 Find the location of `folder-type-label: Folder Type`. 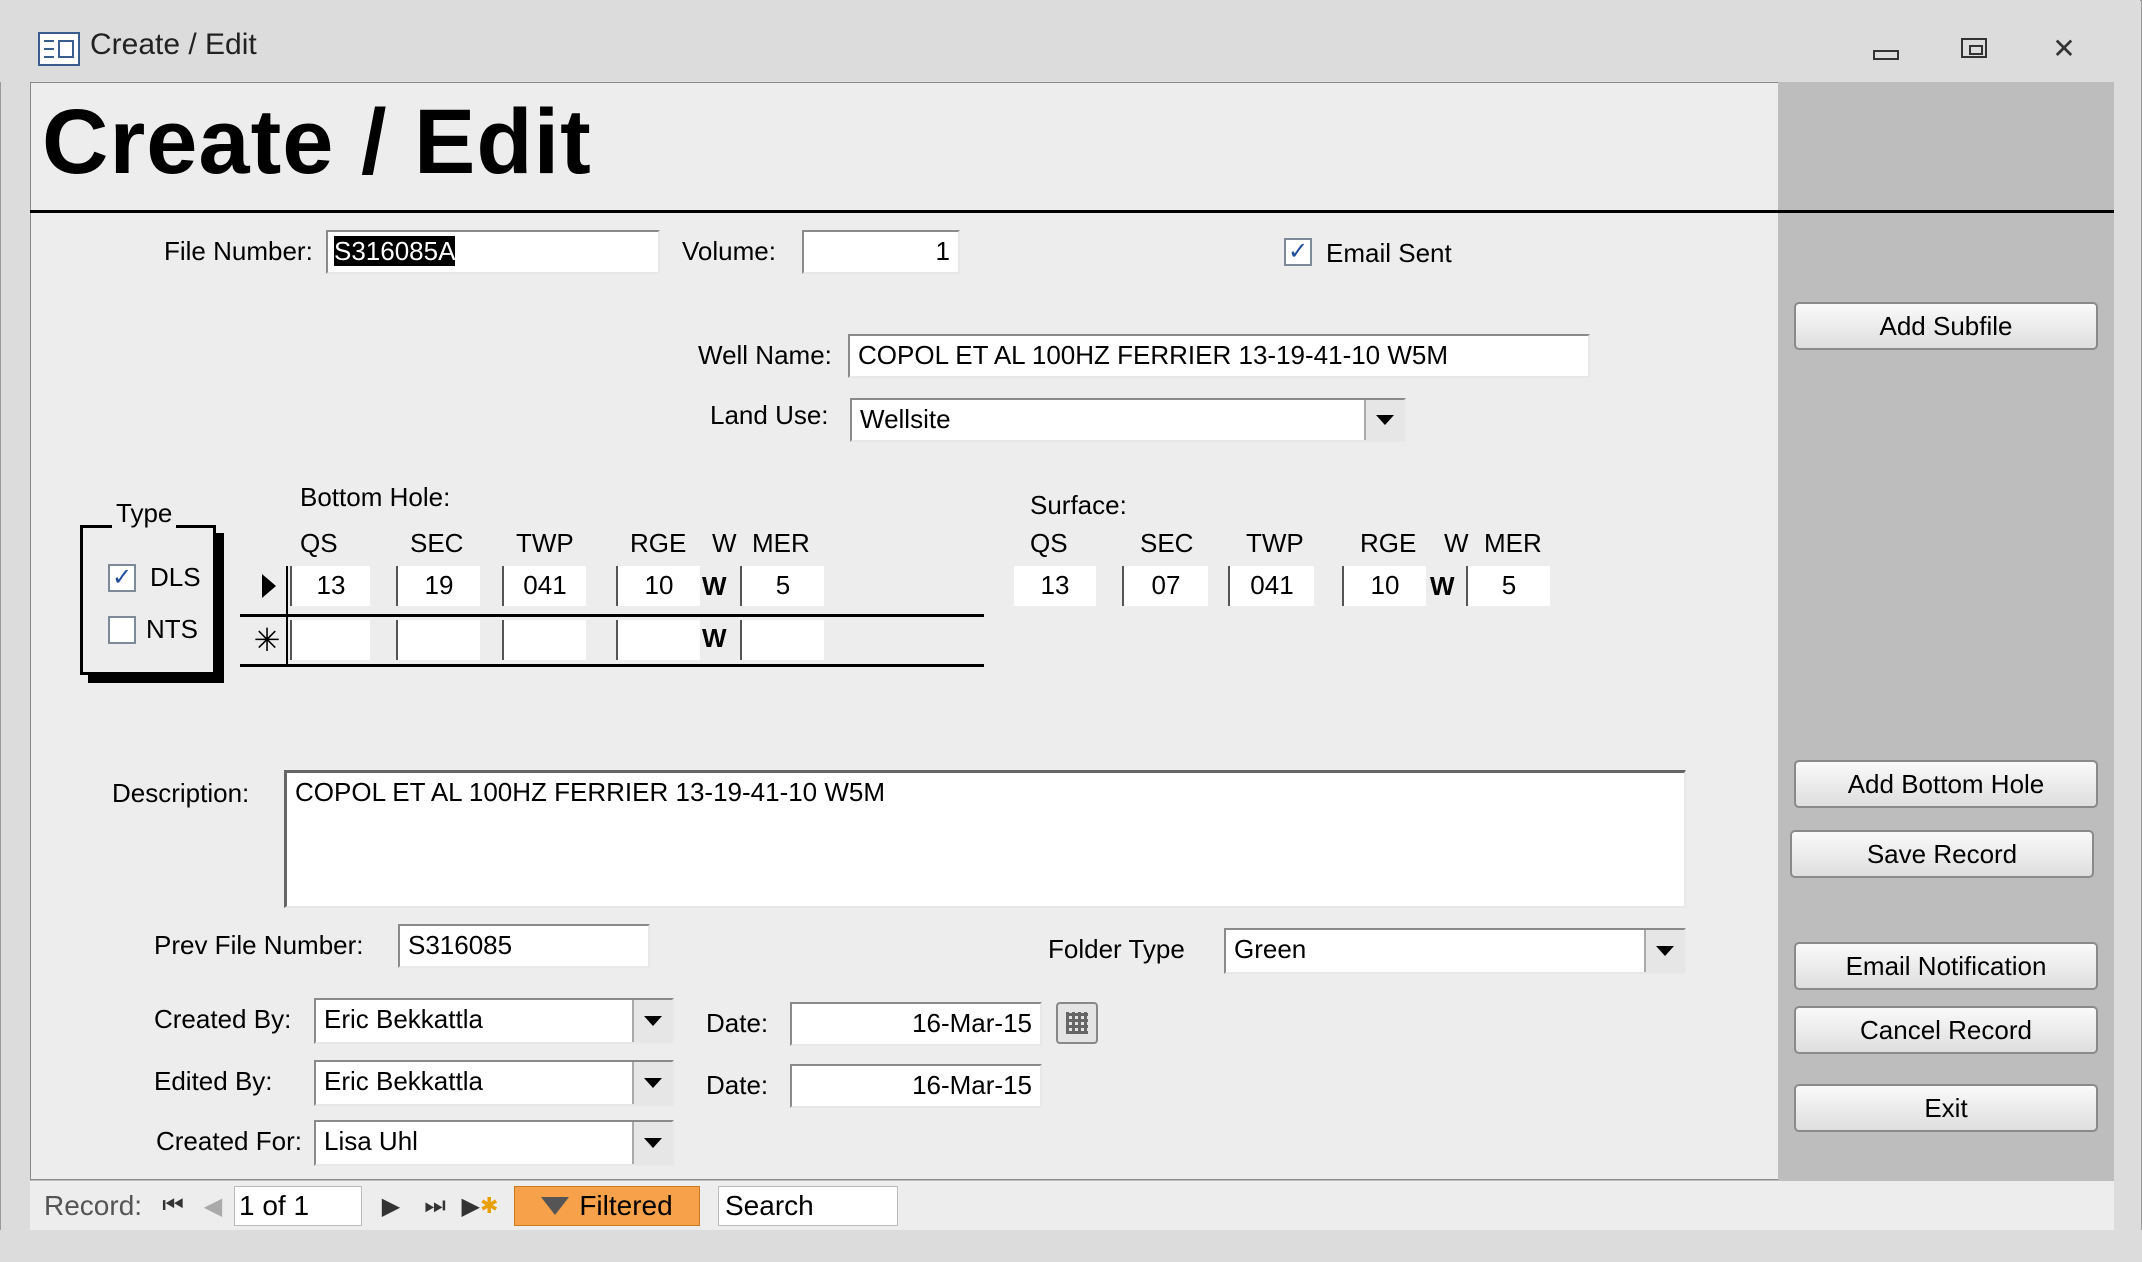

folder-type-label: Folder Type is located at coordinates (1116, 949).